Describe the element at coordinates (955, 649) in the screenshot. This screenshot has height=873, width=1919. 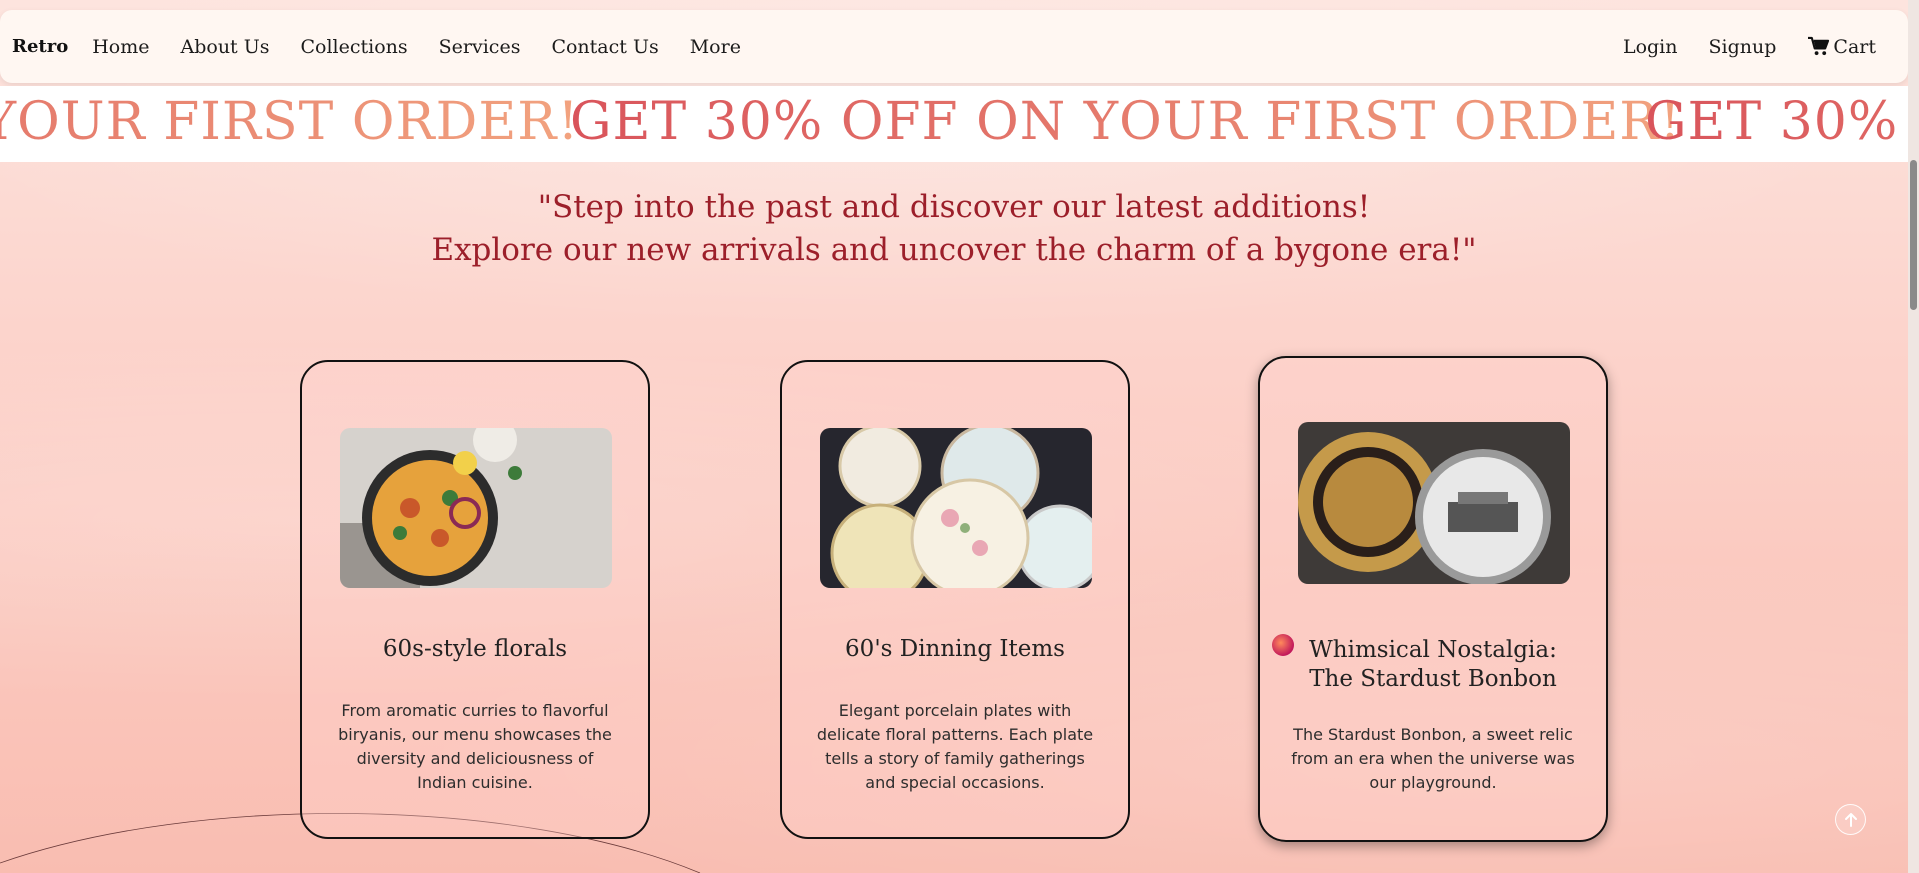
I see `card-title: 60's Dinning Items` at that location.